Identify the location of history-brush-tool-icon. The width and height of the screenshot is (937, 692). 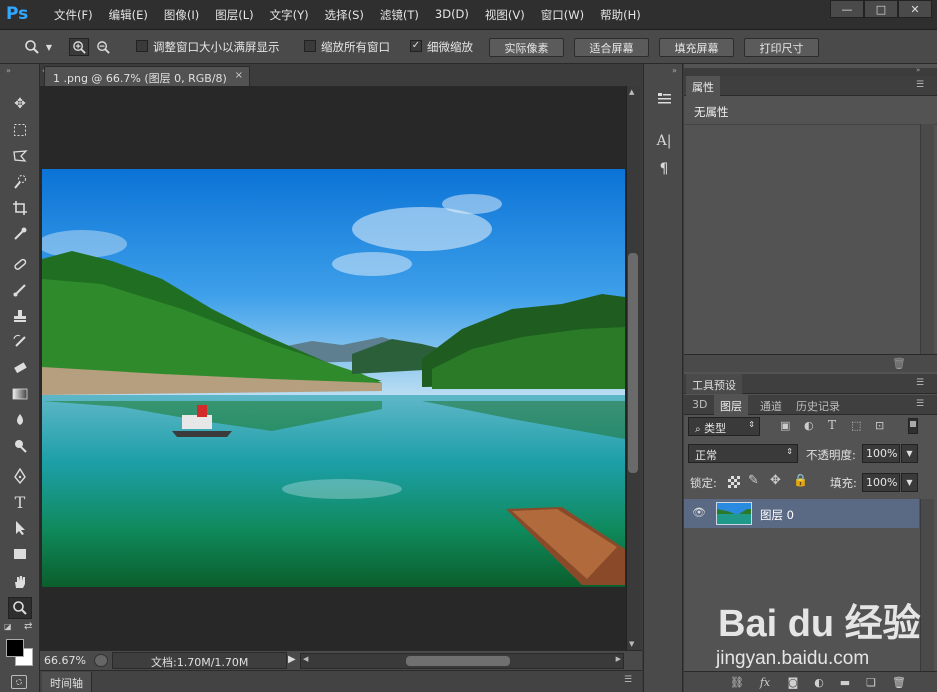
(20, 342).